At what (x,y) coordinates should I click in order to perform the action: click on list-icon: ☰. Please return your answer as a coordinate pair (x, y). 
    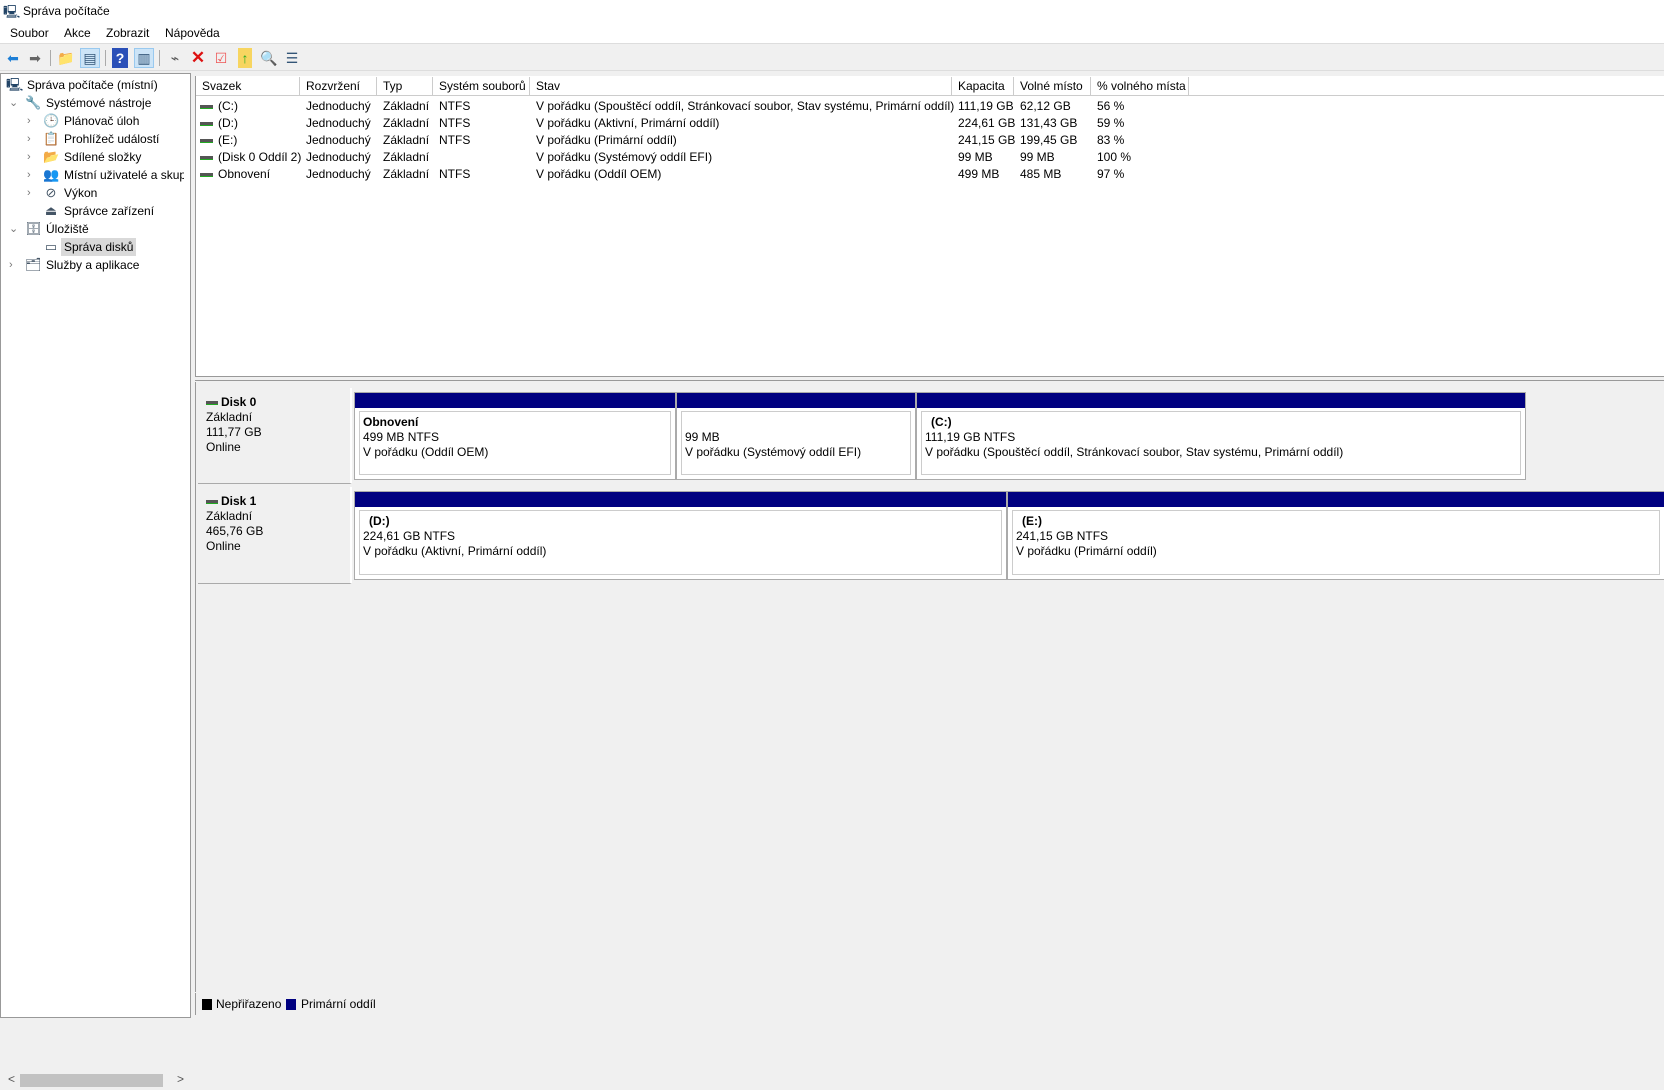
    Looking at the image, I should click on (292, 58).